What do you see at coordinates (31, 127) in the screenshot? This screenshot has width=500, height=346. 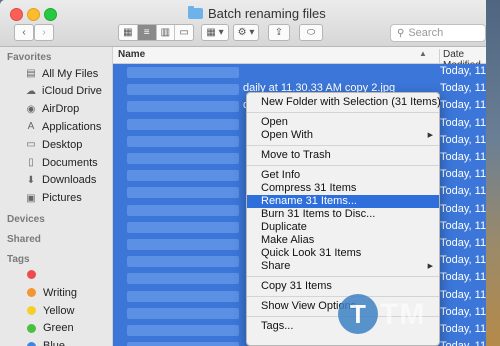 I see `applications-icon: A` at bounding box center [31, 127].